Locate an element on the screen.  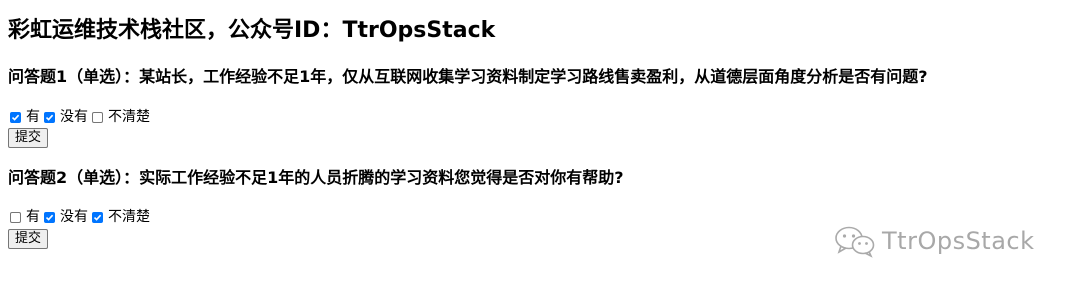
option-q1-buqingchu: 不清楚 is located at coordinates (121, 117).